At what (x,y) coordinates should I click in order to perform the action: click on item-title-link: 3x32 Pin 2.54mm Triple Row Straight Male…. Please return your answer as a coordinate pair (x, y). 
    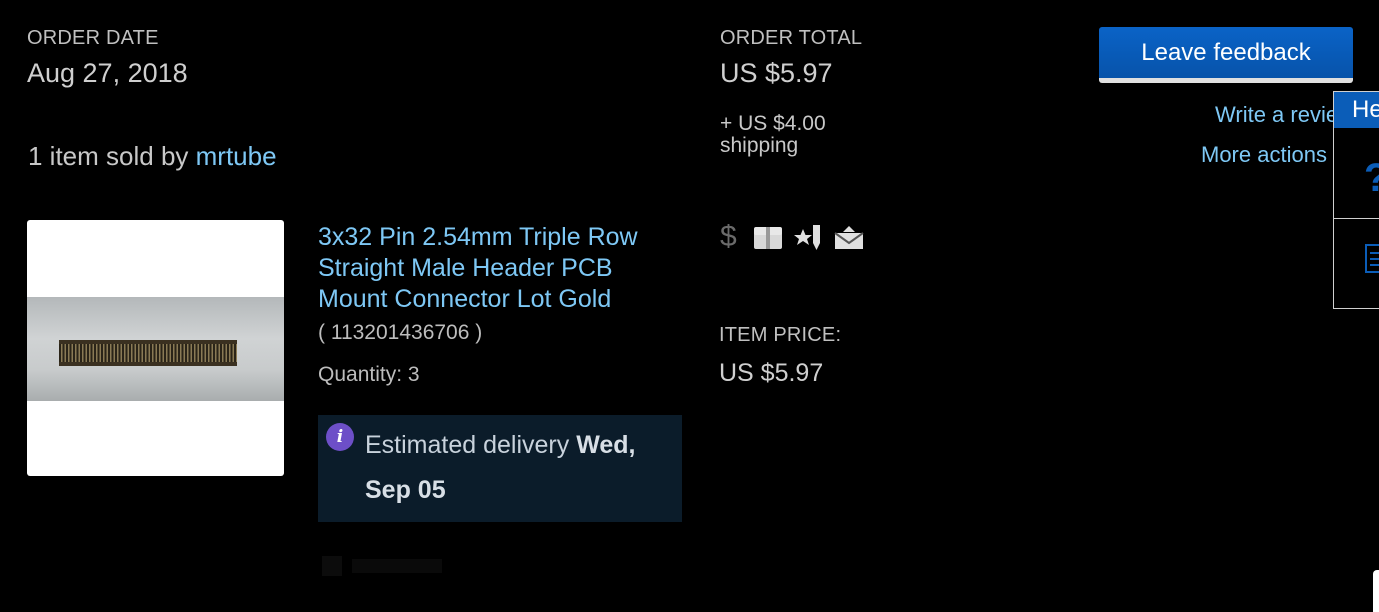
    Looking at the image, I should click on (503, 268).